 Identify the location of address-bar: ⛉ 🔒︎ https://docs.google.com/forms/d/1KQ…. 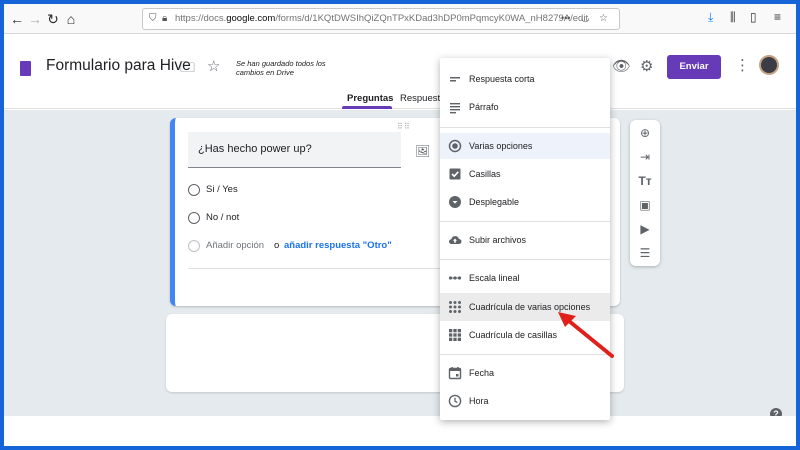
(381, 19).